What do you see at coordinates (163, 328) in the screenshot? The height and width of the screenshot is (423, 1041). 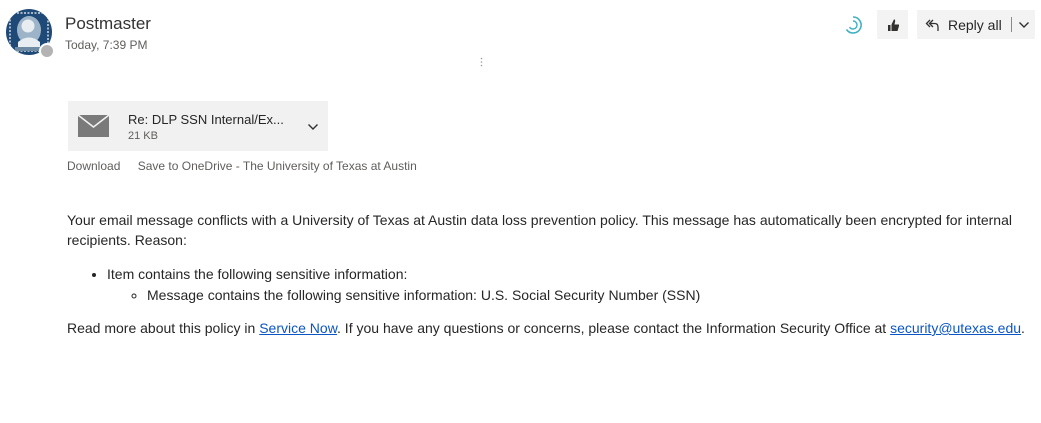 I see `footer-prefix: Read more about this policy in` at bounding box center [163, 328].